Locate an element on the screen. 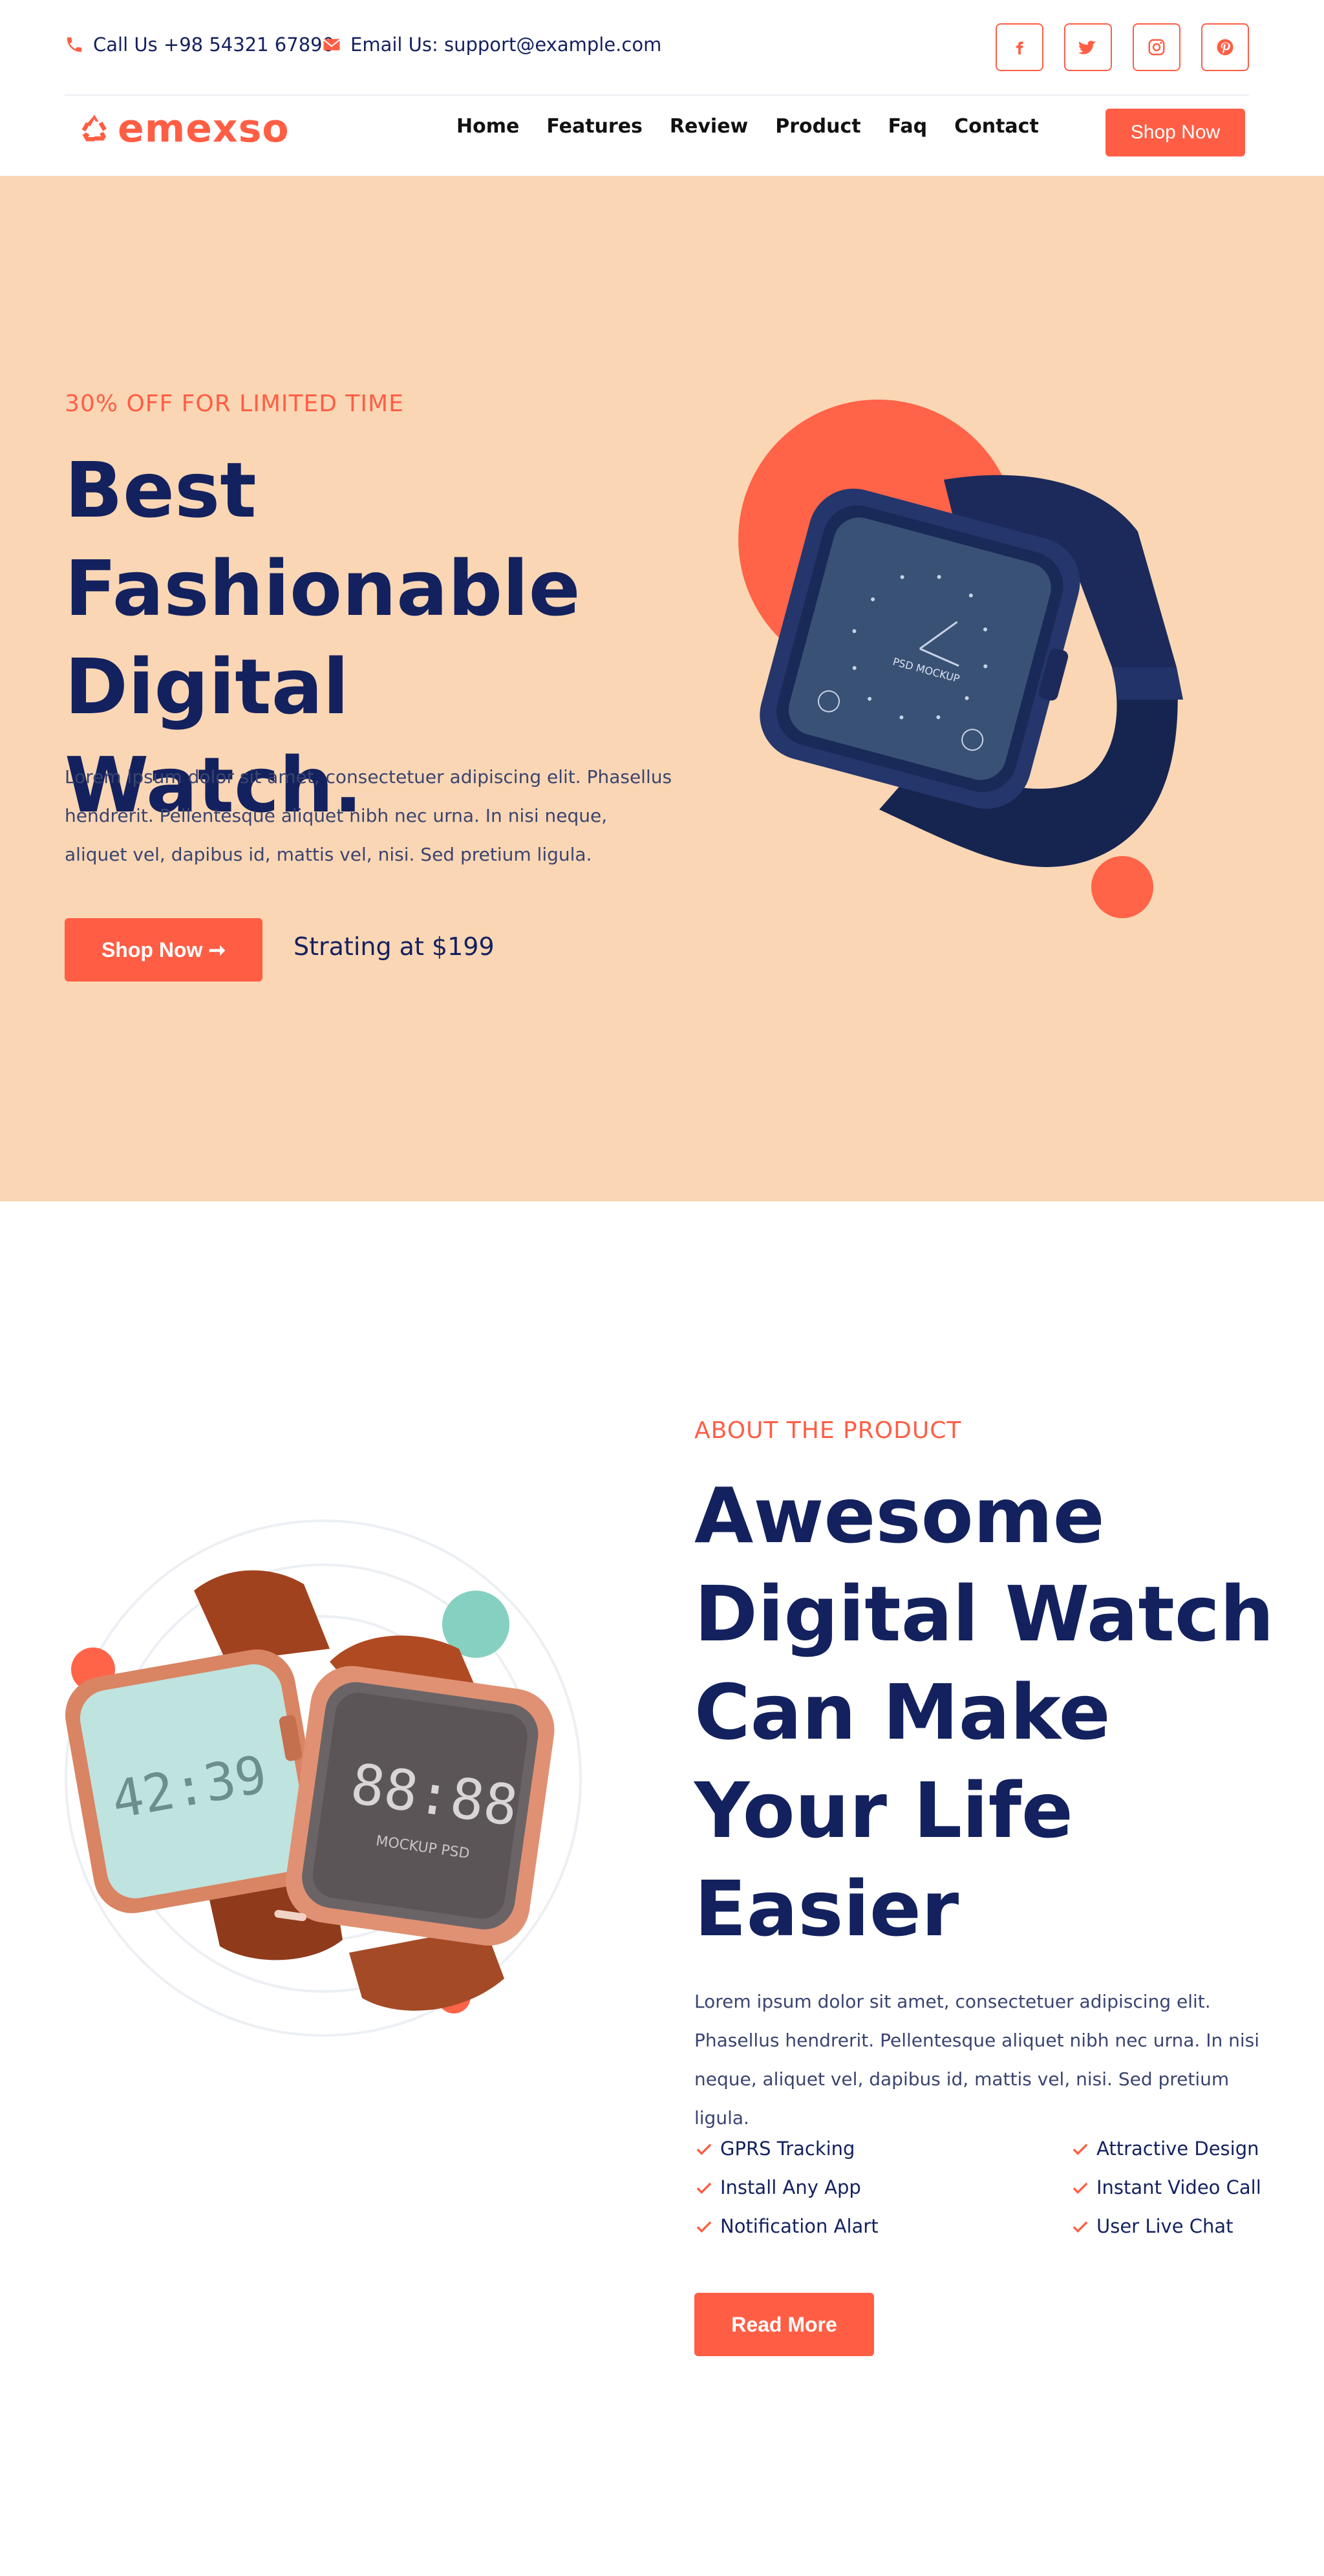 This screenshot has width=1324, height=2576. contact-phone-text: Call Us +98 54321 67890 is located at coordinates (214, 45).